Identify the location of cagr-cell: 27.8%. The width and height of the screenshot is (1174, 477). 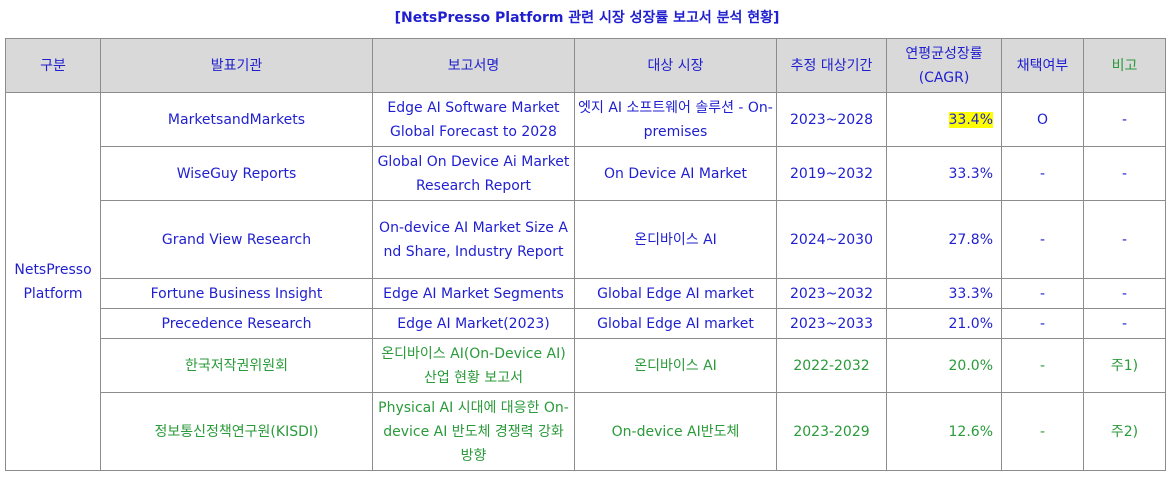
(944, 239).